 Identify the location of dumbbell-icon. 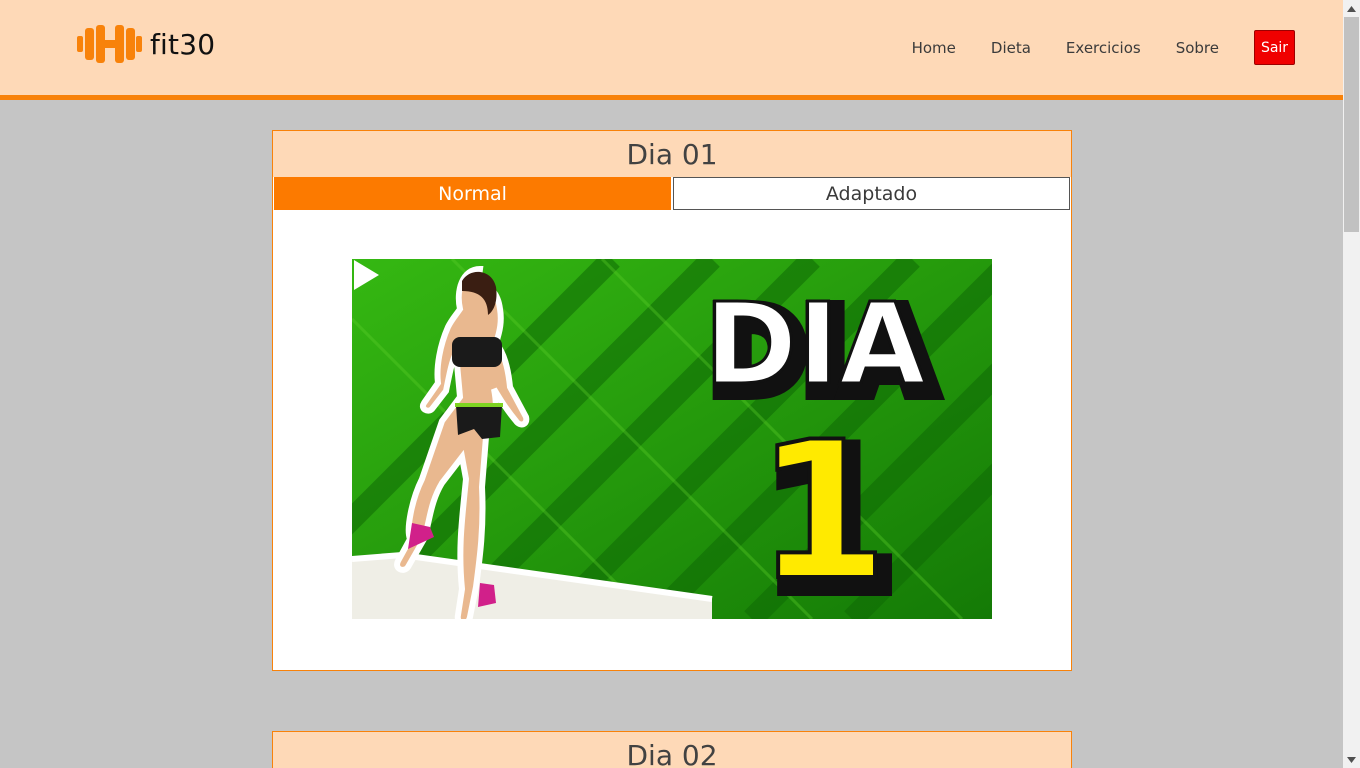
(109, 44).